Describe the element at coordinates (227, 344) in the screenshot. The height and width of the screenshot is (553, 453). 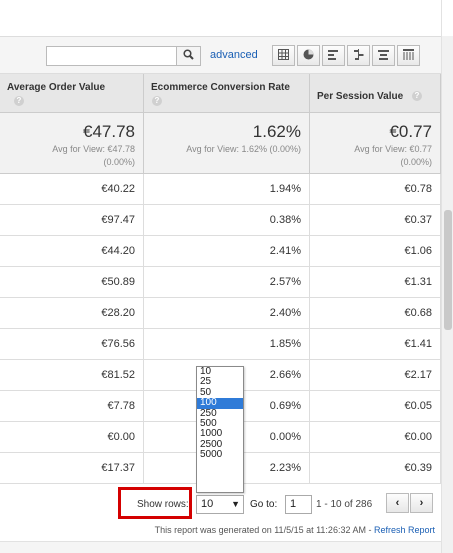
I see `conversion-rate-cell: 1.85%` at that location.